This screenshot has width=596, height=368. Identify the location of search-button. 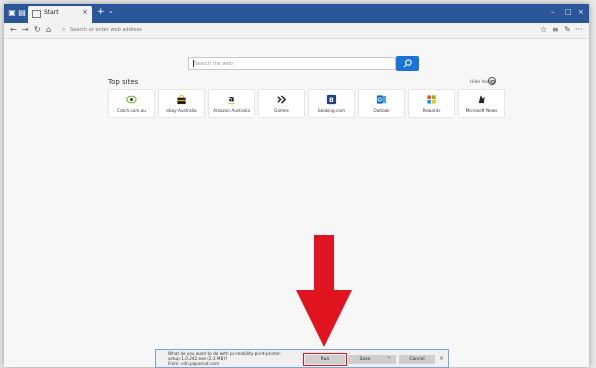
(407, 63).